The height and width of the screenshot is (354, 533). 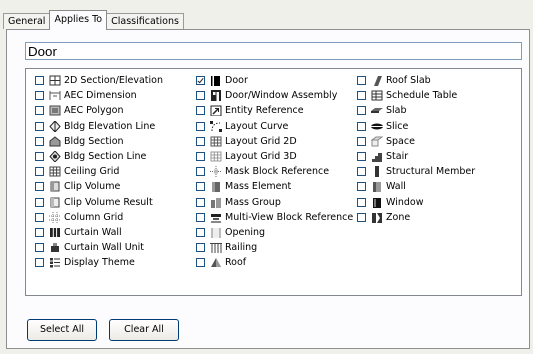 I want to click on list-item-stair: Stair, so click(x=416, y=156).